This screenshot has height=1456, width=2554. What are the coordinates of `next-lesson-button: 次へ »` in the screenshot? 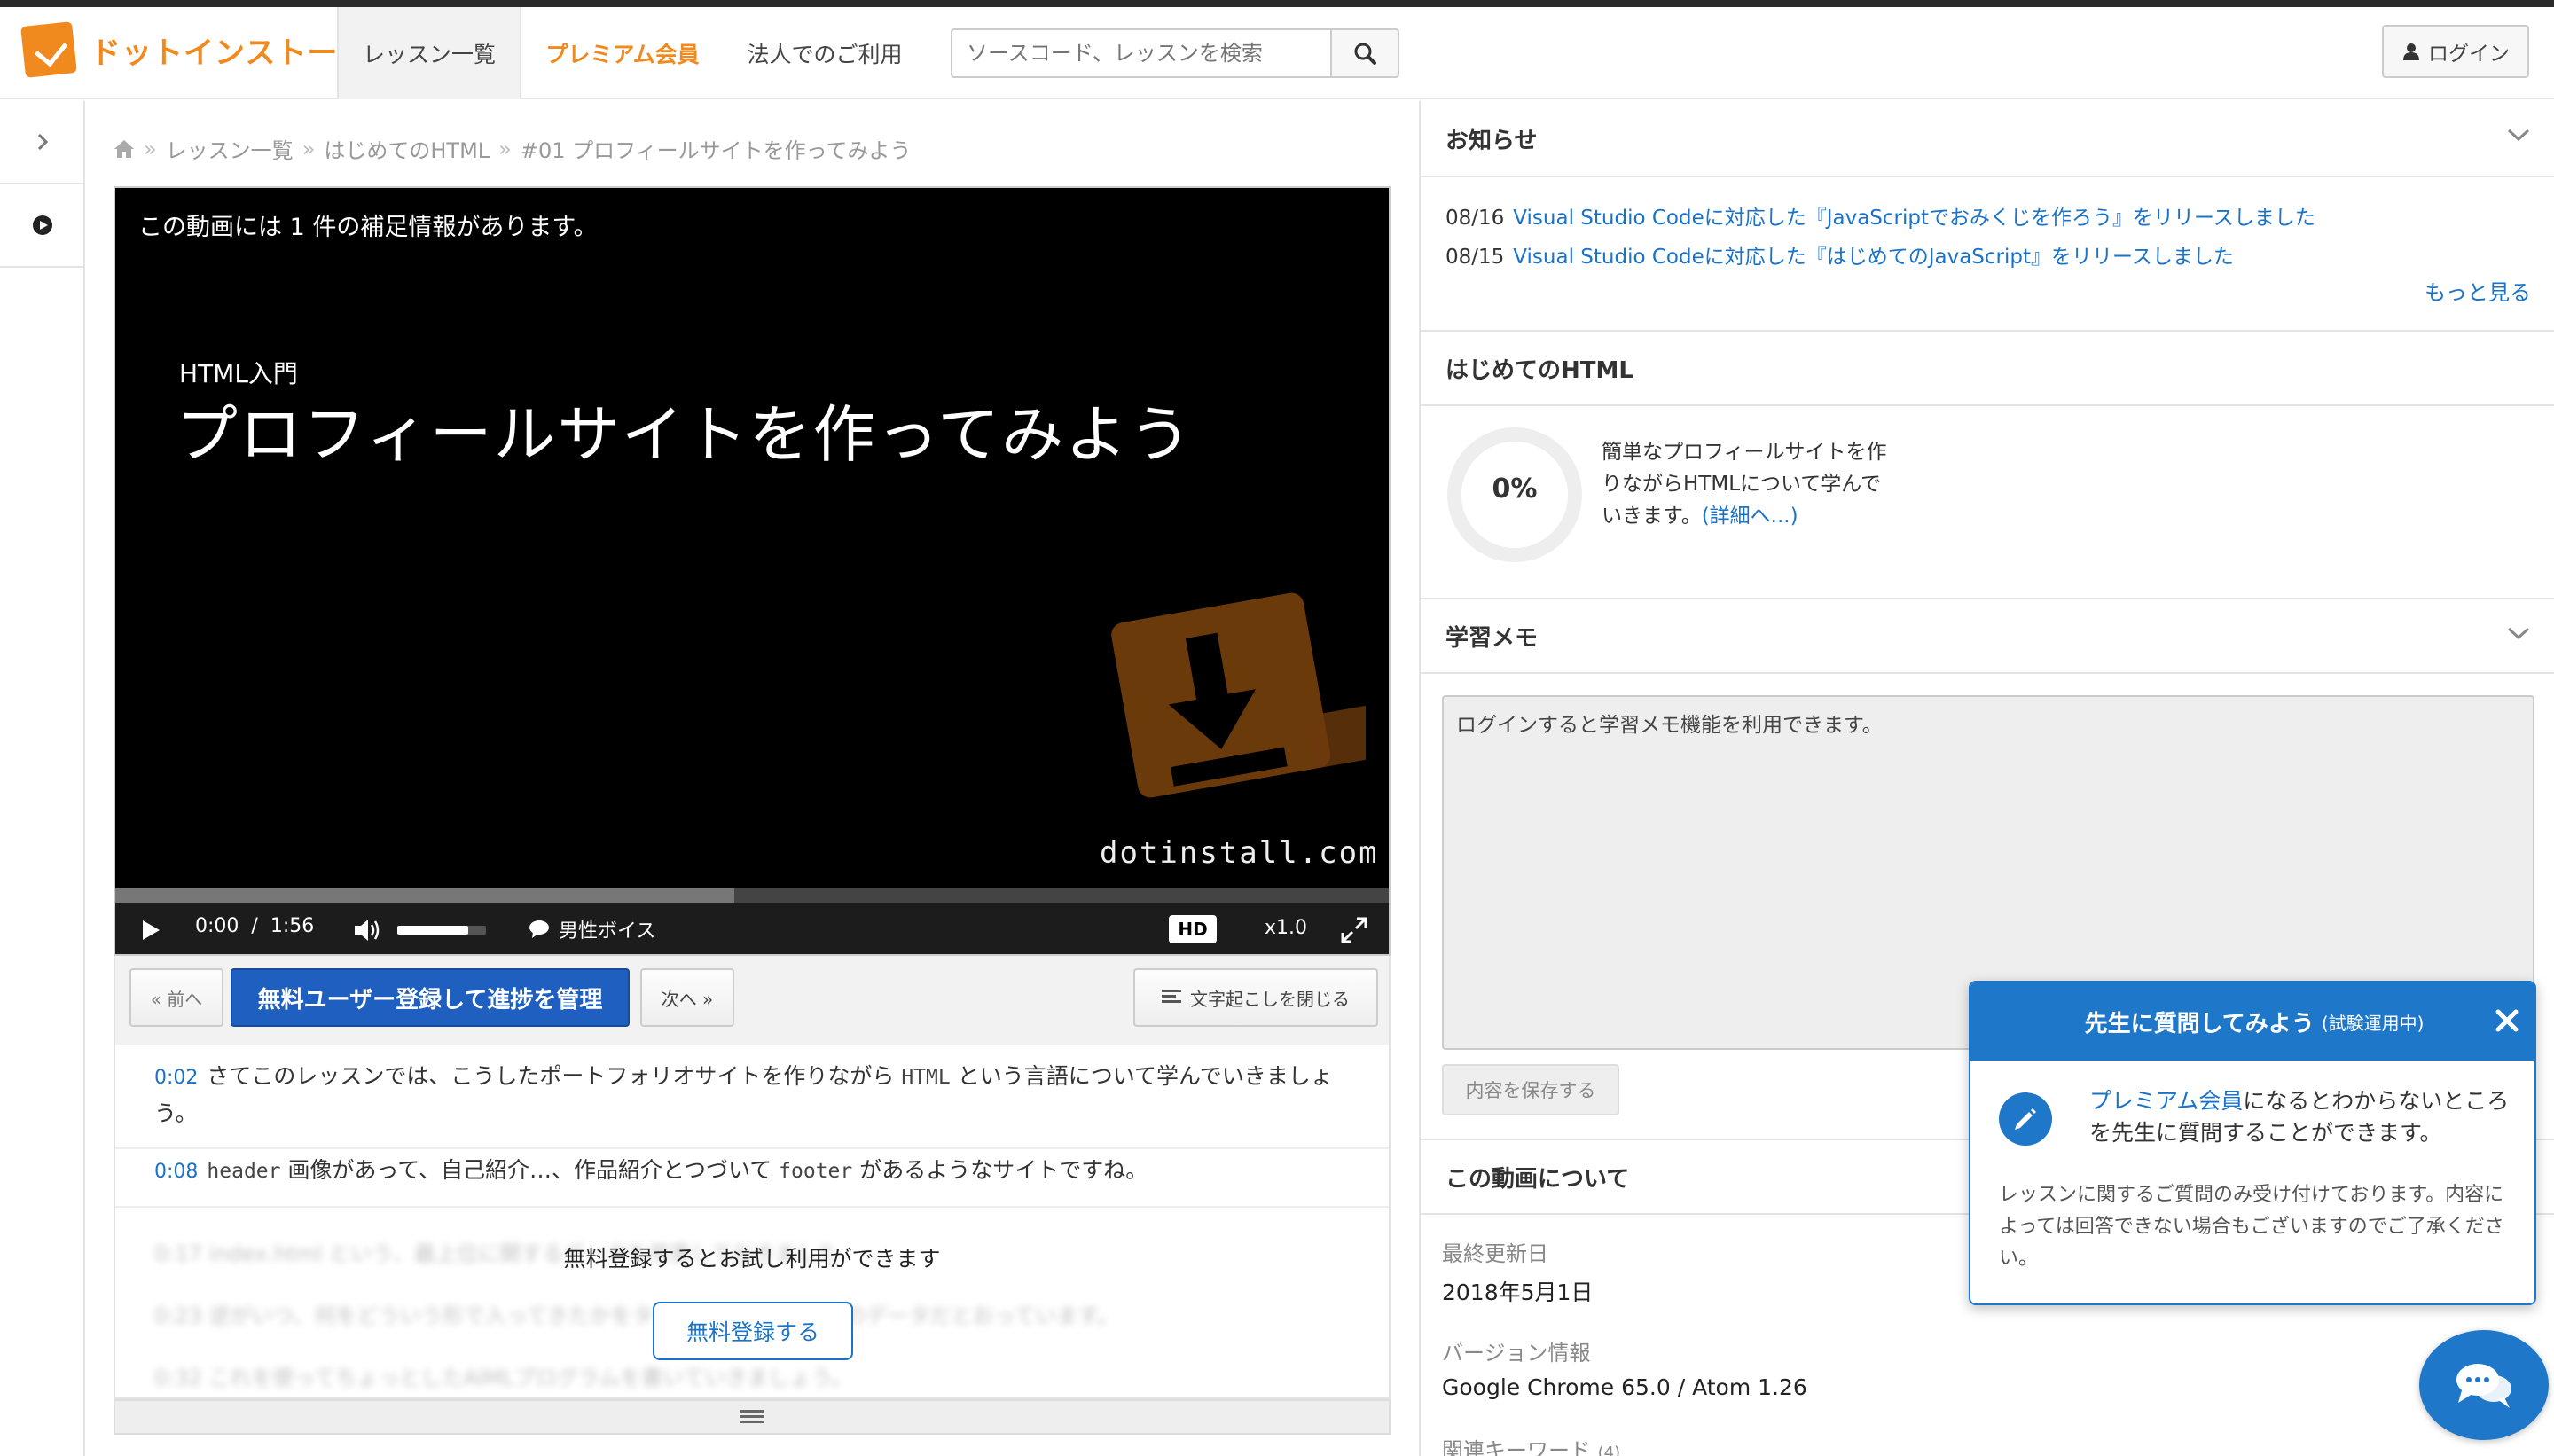 It's located at (687, 997).